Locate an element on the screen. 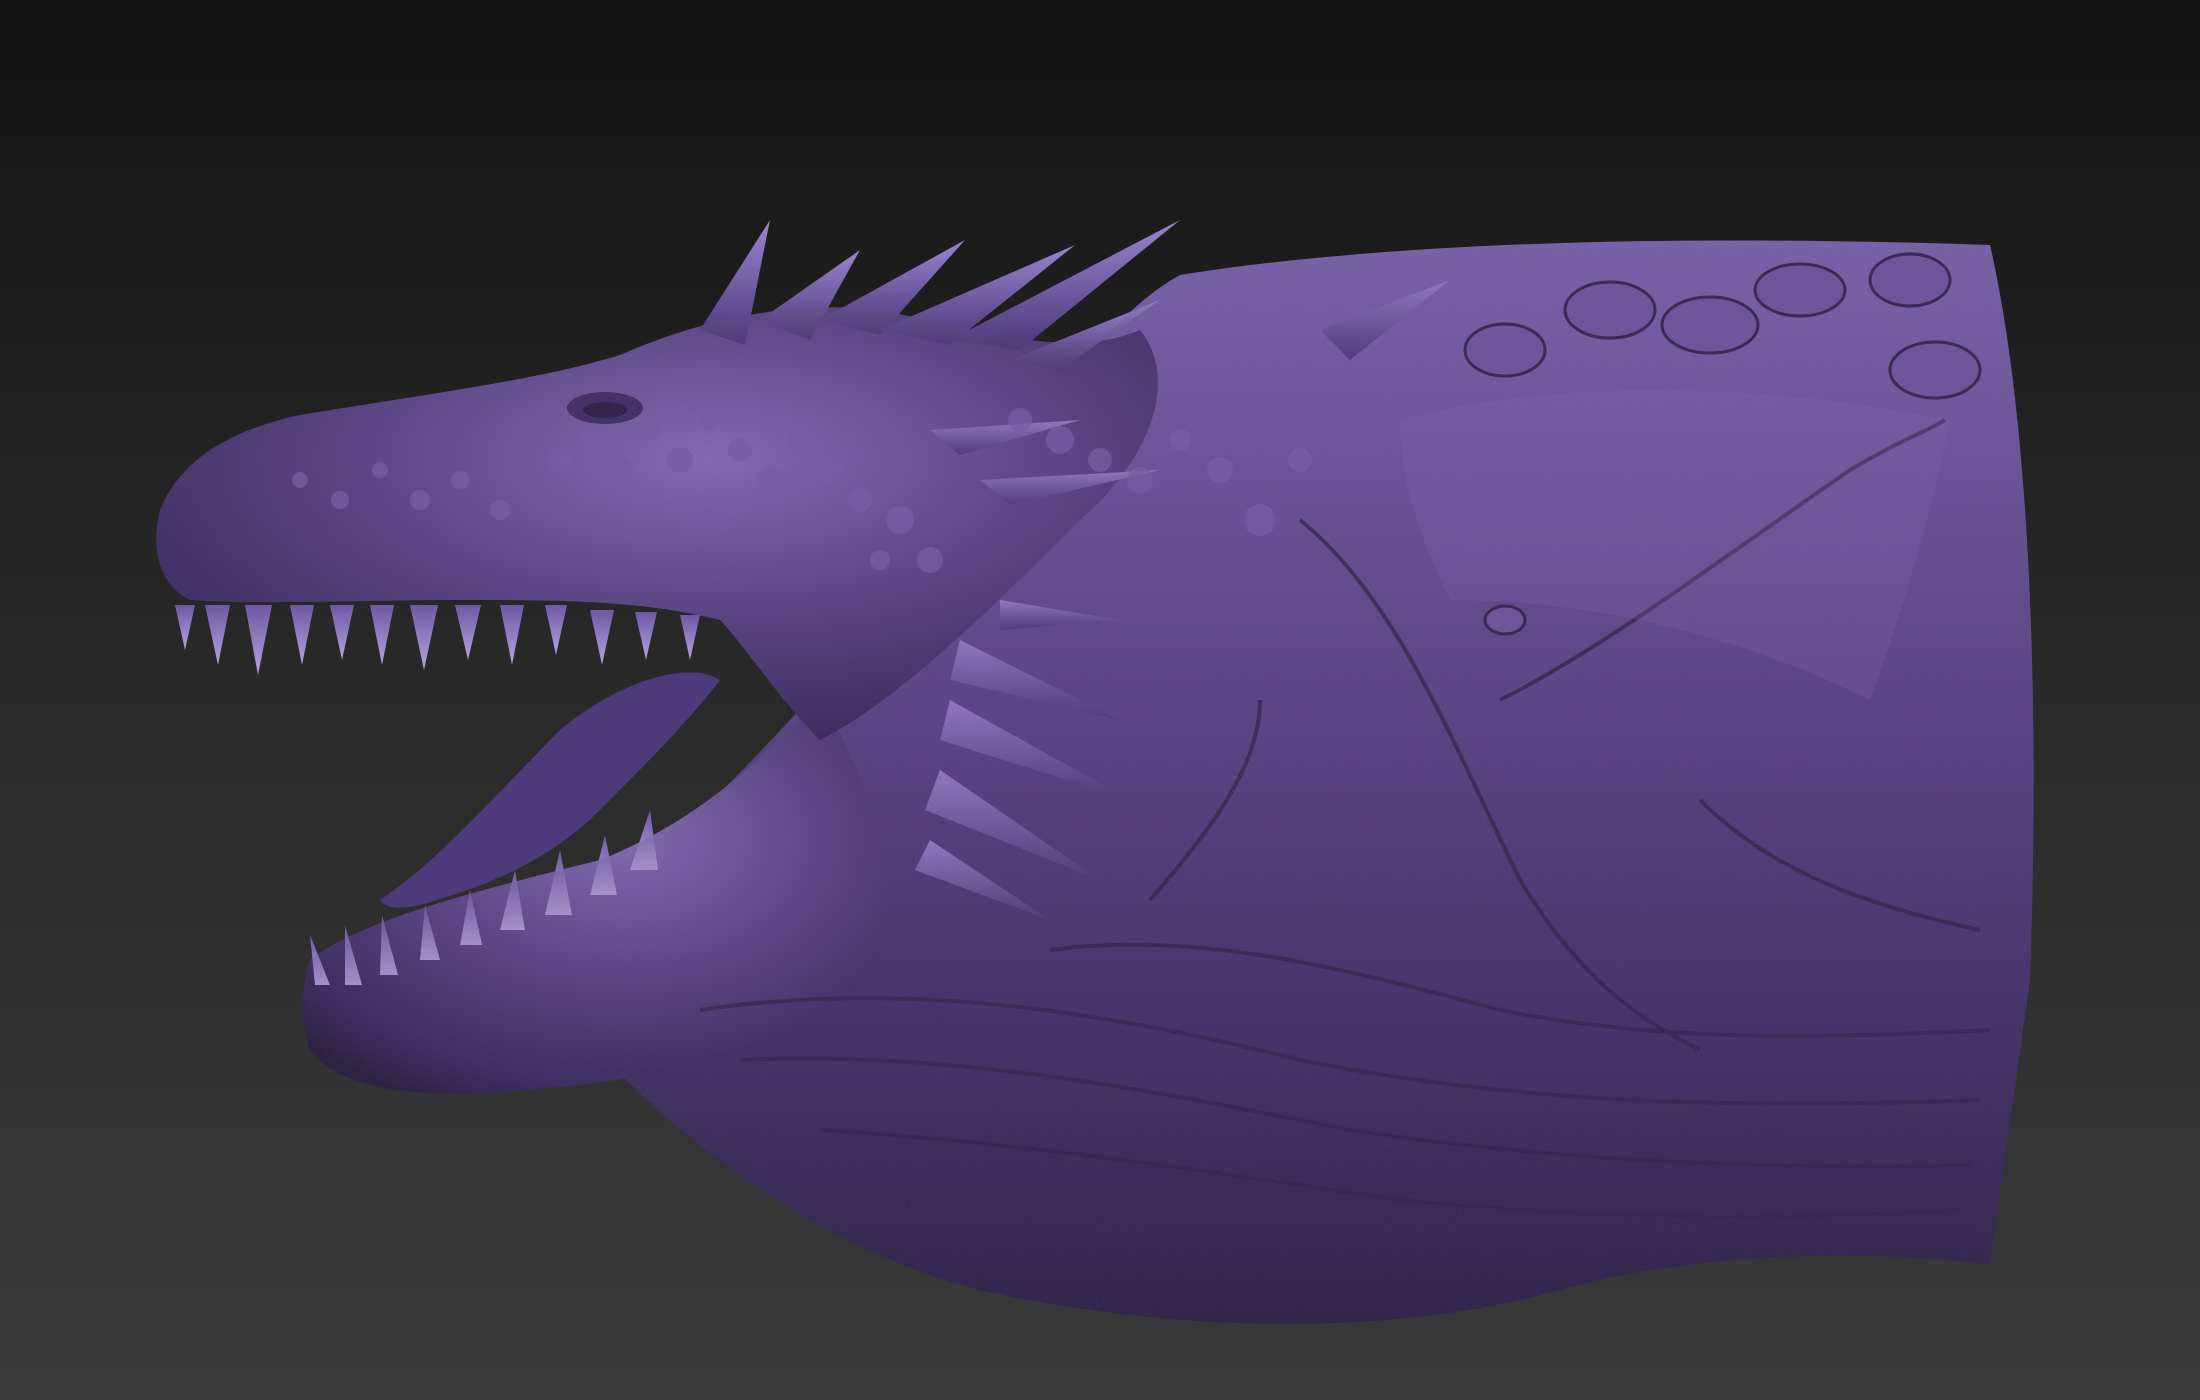 The height and width of the screenshot is (1400, 2200). upper-teeth is located at coordinates (437, 640).